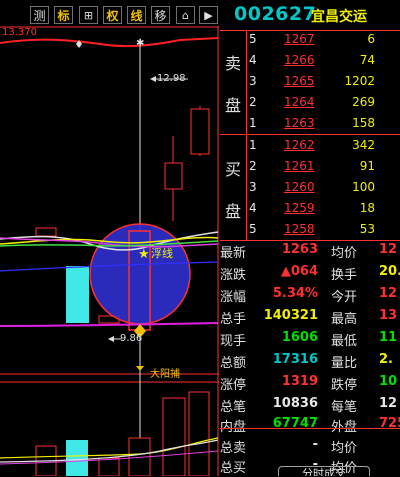  I want to click on quote-label: 涨停, so click(233, 385).